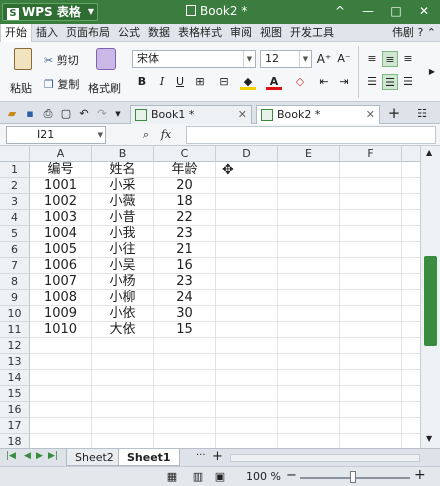 This screenshot has width=440, height=486. I want to click on row-header-9: 9, so click(15, 298).